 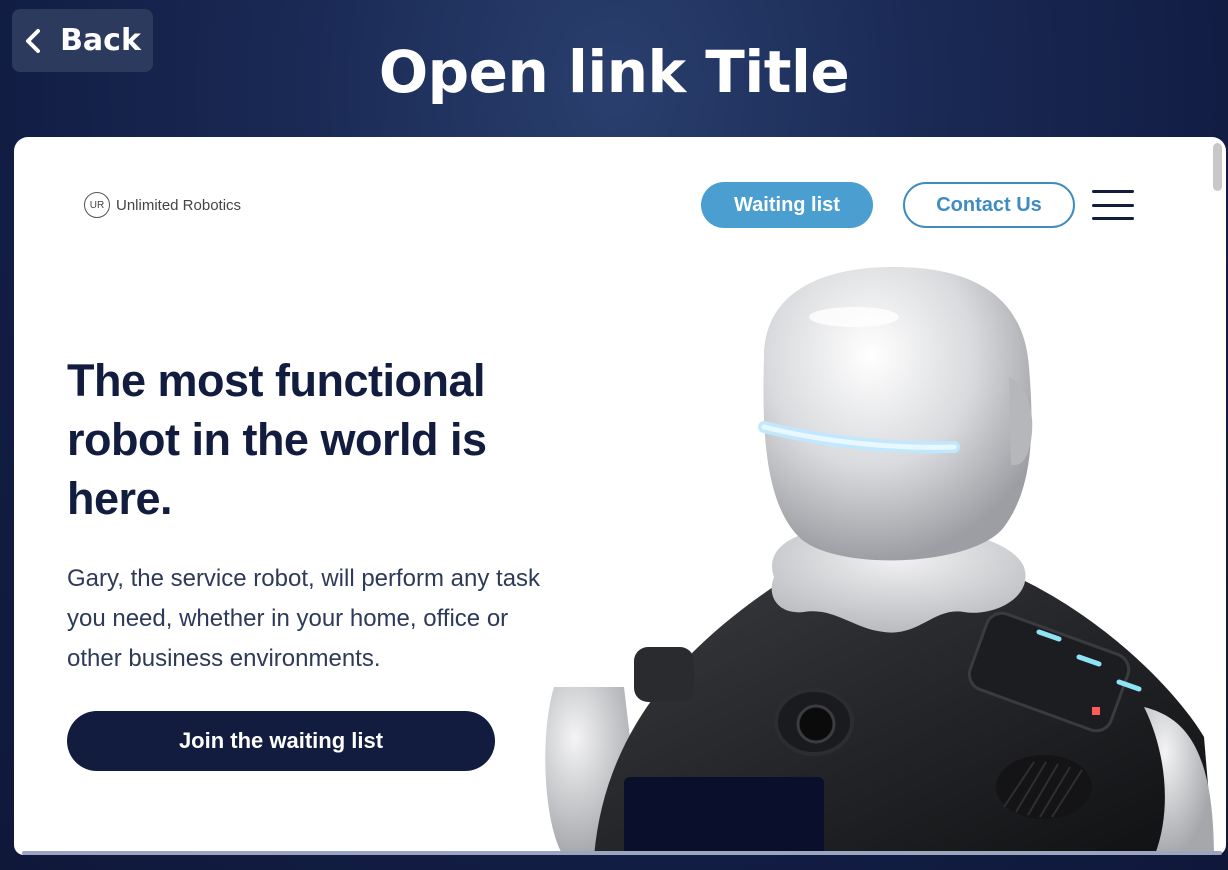 What do you see at coordinates (1113, 205) in the screenshot?
I see `menu-icon` at bounding box center [1113, 205].